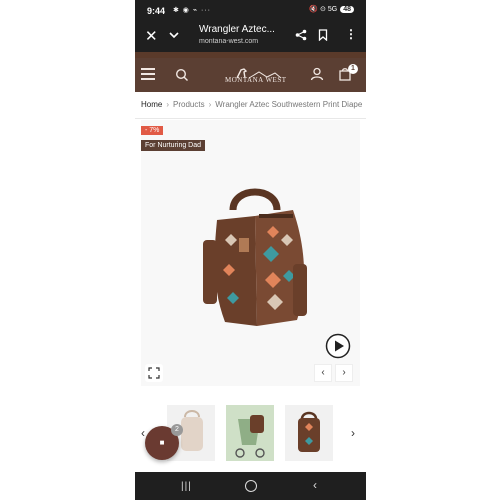  Describe the element at coordinates (152, 130) in the screenshot. I see `sale-badge: - 7%` at that location.